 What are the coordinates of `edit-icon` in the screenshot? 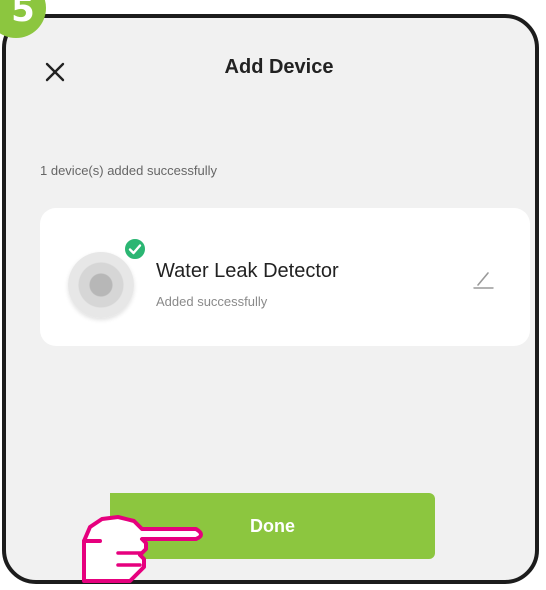 It's located at (483, 279).